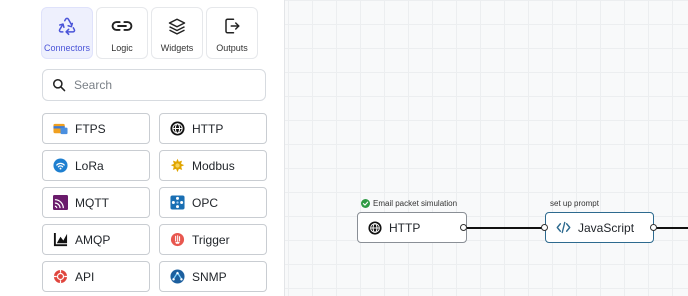 Image resolution: width=688 pixels, height=296 pixels. I want to click on connector-label: AMQP, so click(93, 239).